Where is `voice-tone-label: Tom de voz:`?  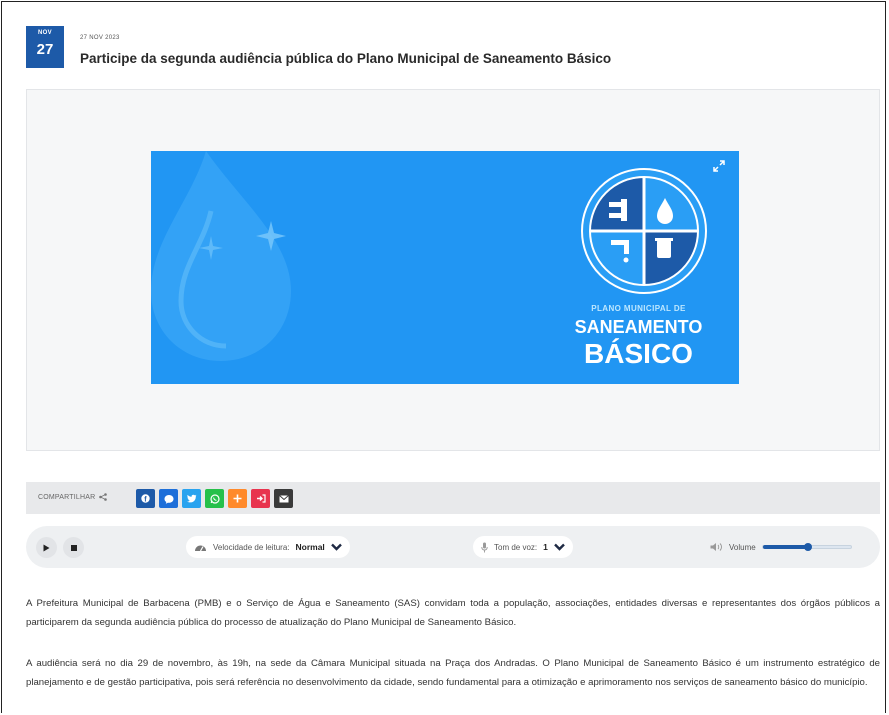
voice-tone-label: Tom de voz: is located at coordinates (516, 547).